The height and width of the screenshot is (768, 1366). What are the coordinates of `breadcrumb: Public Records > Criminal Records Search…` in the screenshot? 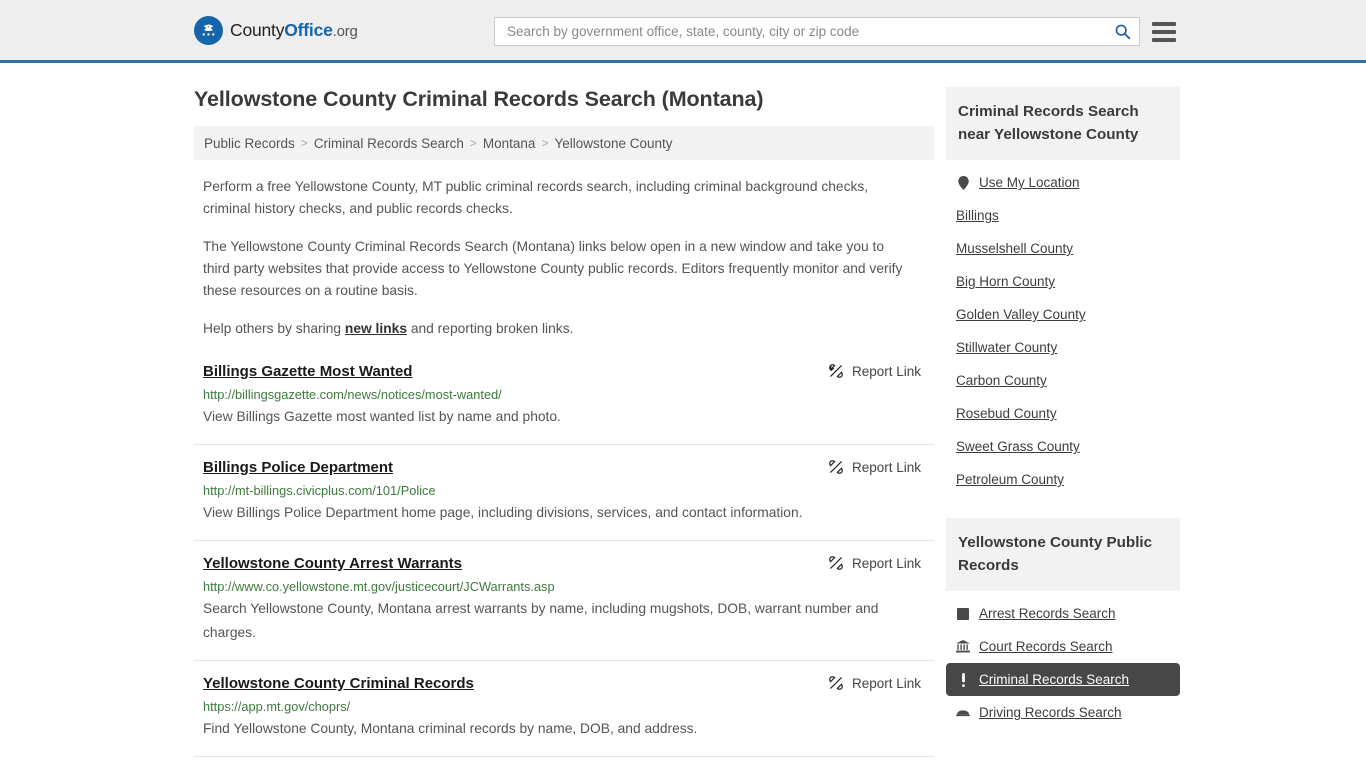 It's located at (564, 143).